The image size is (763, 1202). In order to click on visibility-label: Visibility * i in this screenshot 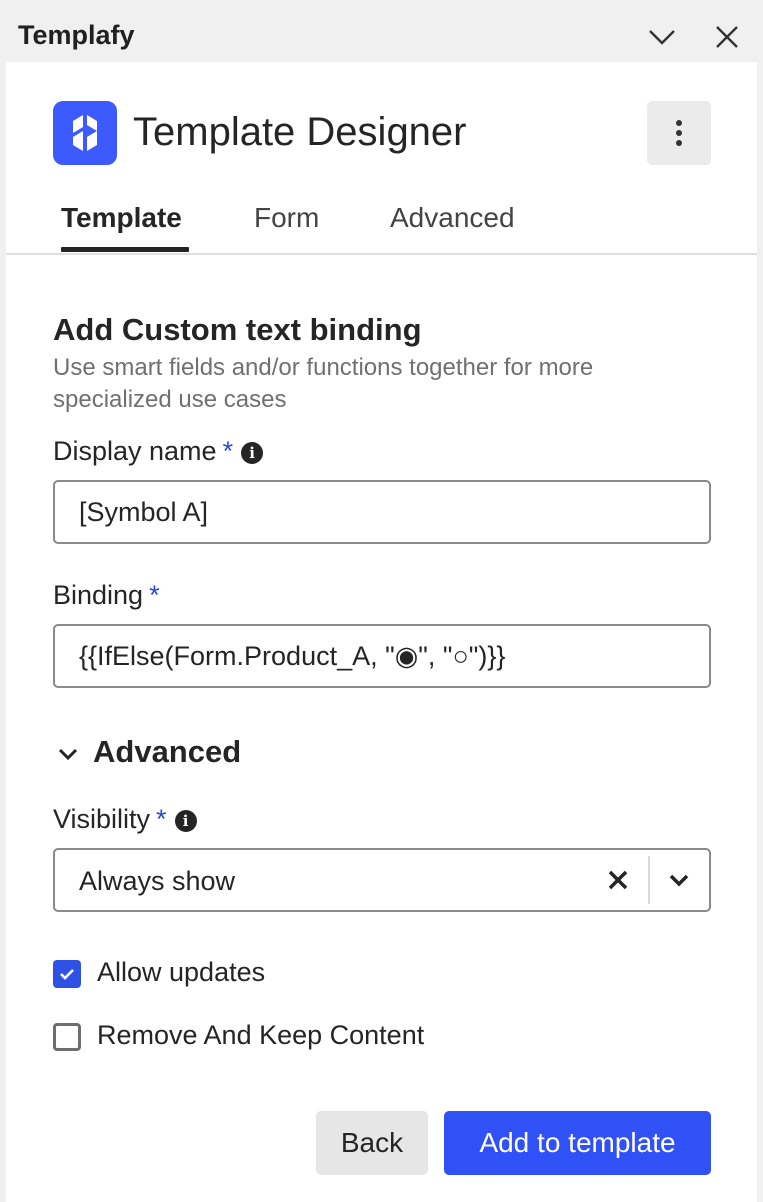, I will do `click(125, 819)`.